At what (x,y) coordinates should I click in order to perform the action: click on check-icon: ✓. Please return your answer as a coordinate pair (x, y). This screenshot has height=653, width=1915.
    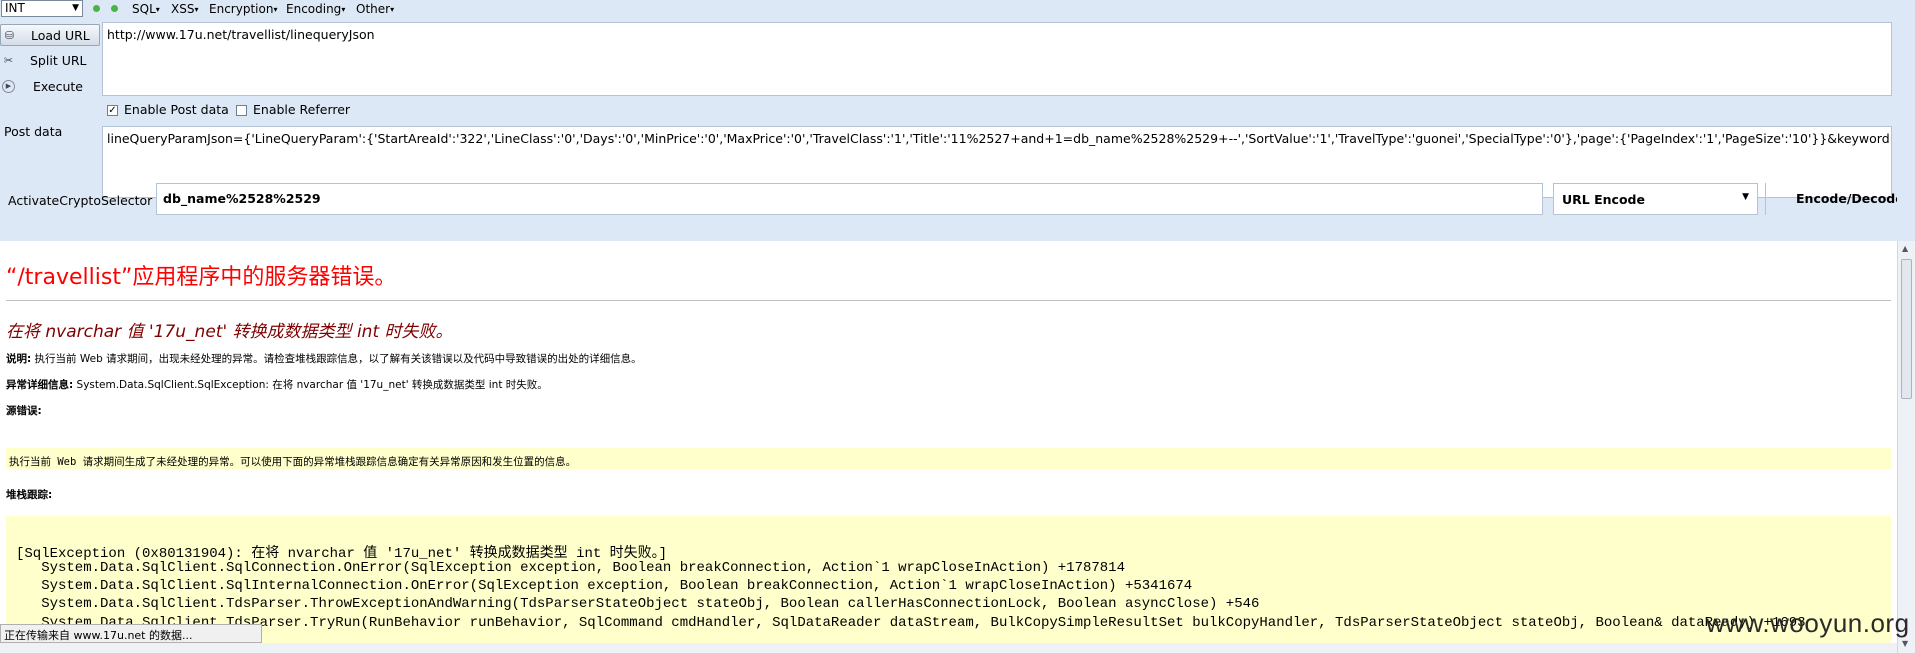
    Looking at the image, I should click on (112, 110).